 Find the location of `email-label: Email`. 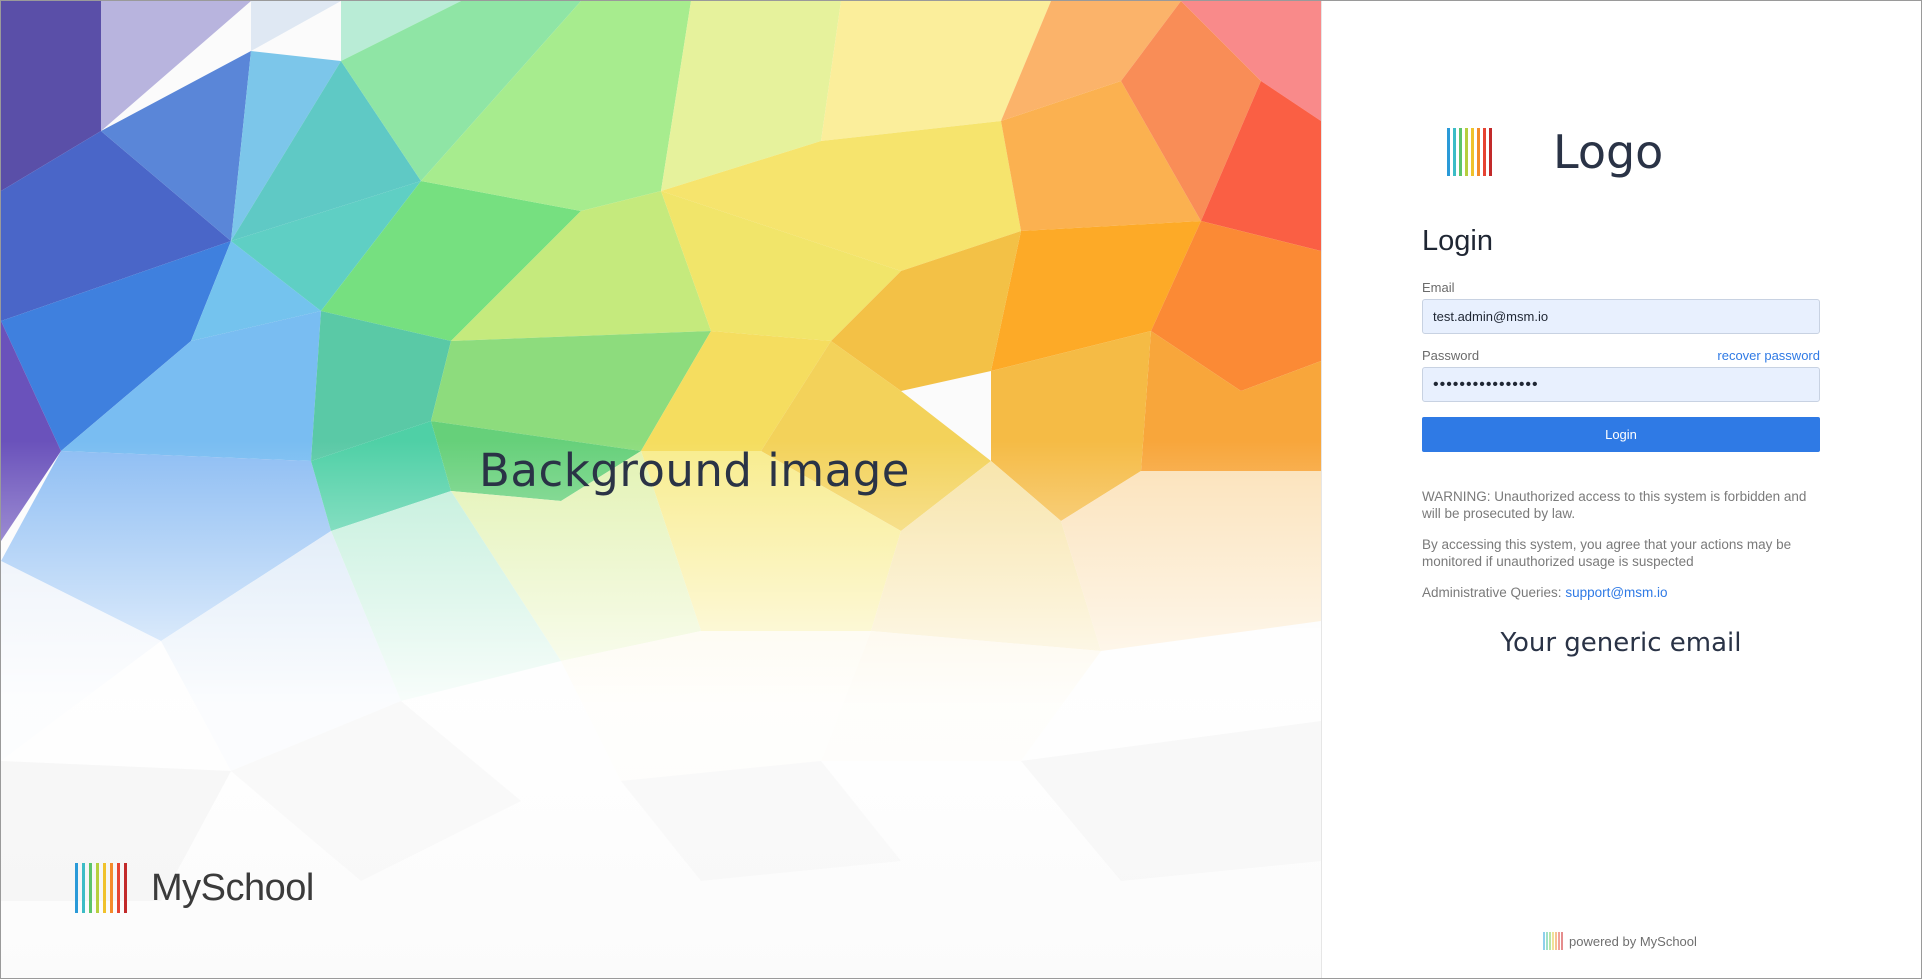

email-label: Email is located at coordinates (1438, 287).